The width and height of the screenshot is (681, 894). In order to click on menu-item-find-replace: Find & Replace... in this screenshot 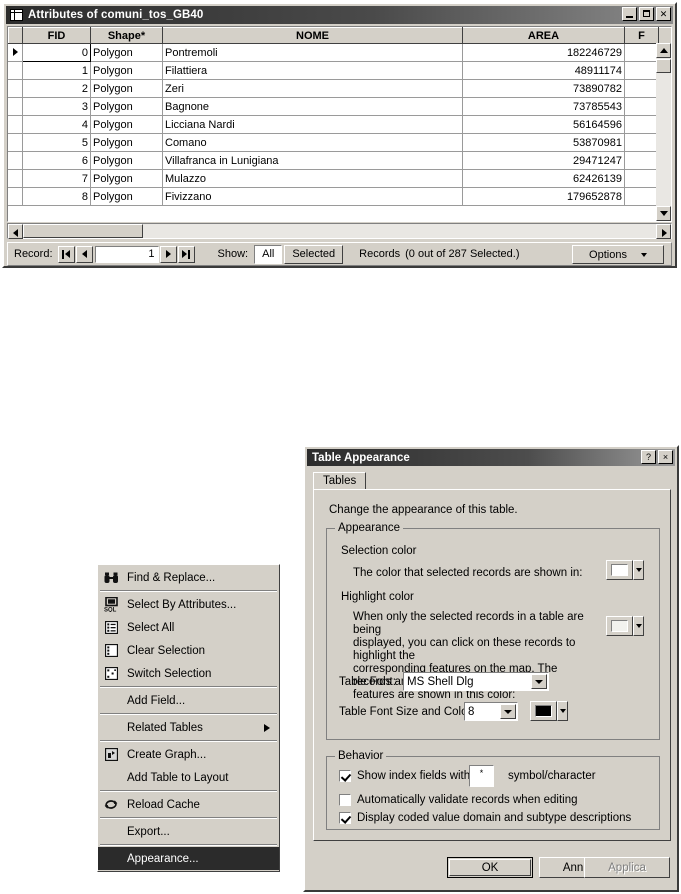, I will do `click(188, 577)`.